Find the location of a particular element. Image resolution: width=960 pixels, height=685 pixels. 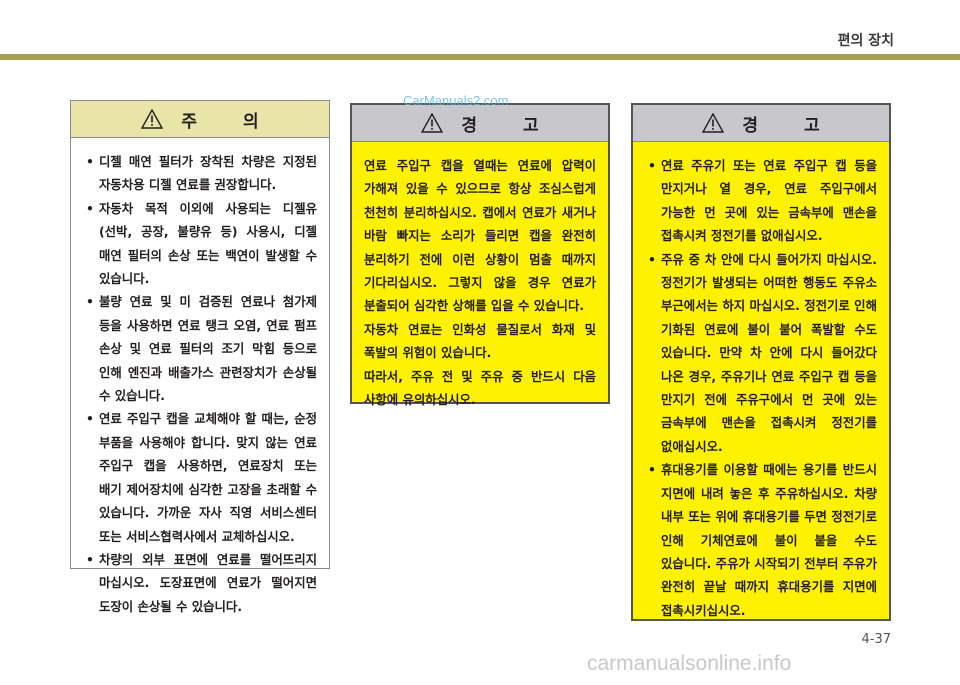

caution-item: 디젤 매연 필터가 장착된 차량은 지정된 자동차용 디젤 연료를 권장합니다. is located at coordinates (200, 173).